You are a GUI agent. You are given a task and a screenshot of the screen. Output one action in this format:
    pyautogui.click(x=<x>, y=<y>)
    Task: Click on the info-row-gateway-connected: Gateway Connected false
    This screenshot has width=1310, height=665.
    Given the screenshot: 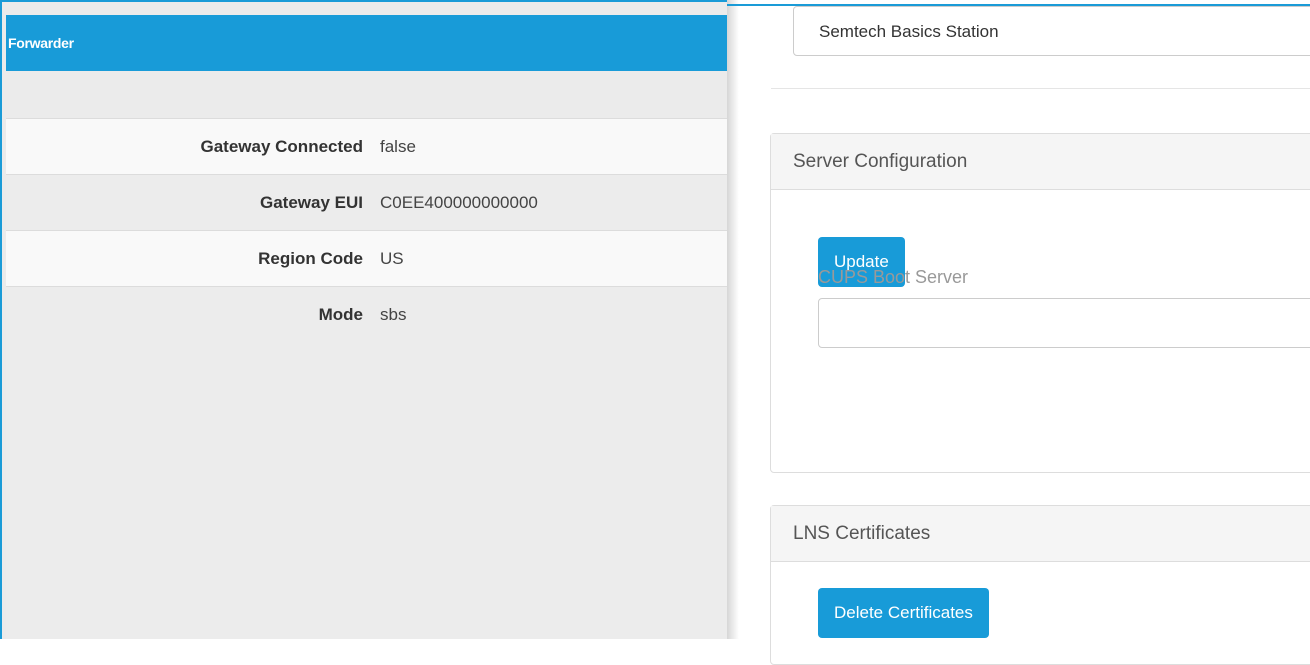 What is the action you would take?
    pyautogui.click(x=366, y=146)
    